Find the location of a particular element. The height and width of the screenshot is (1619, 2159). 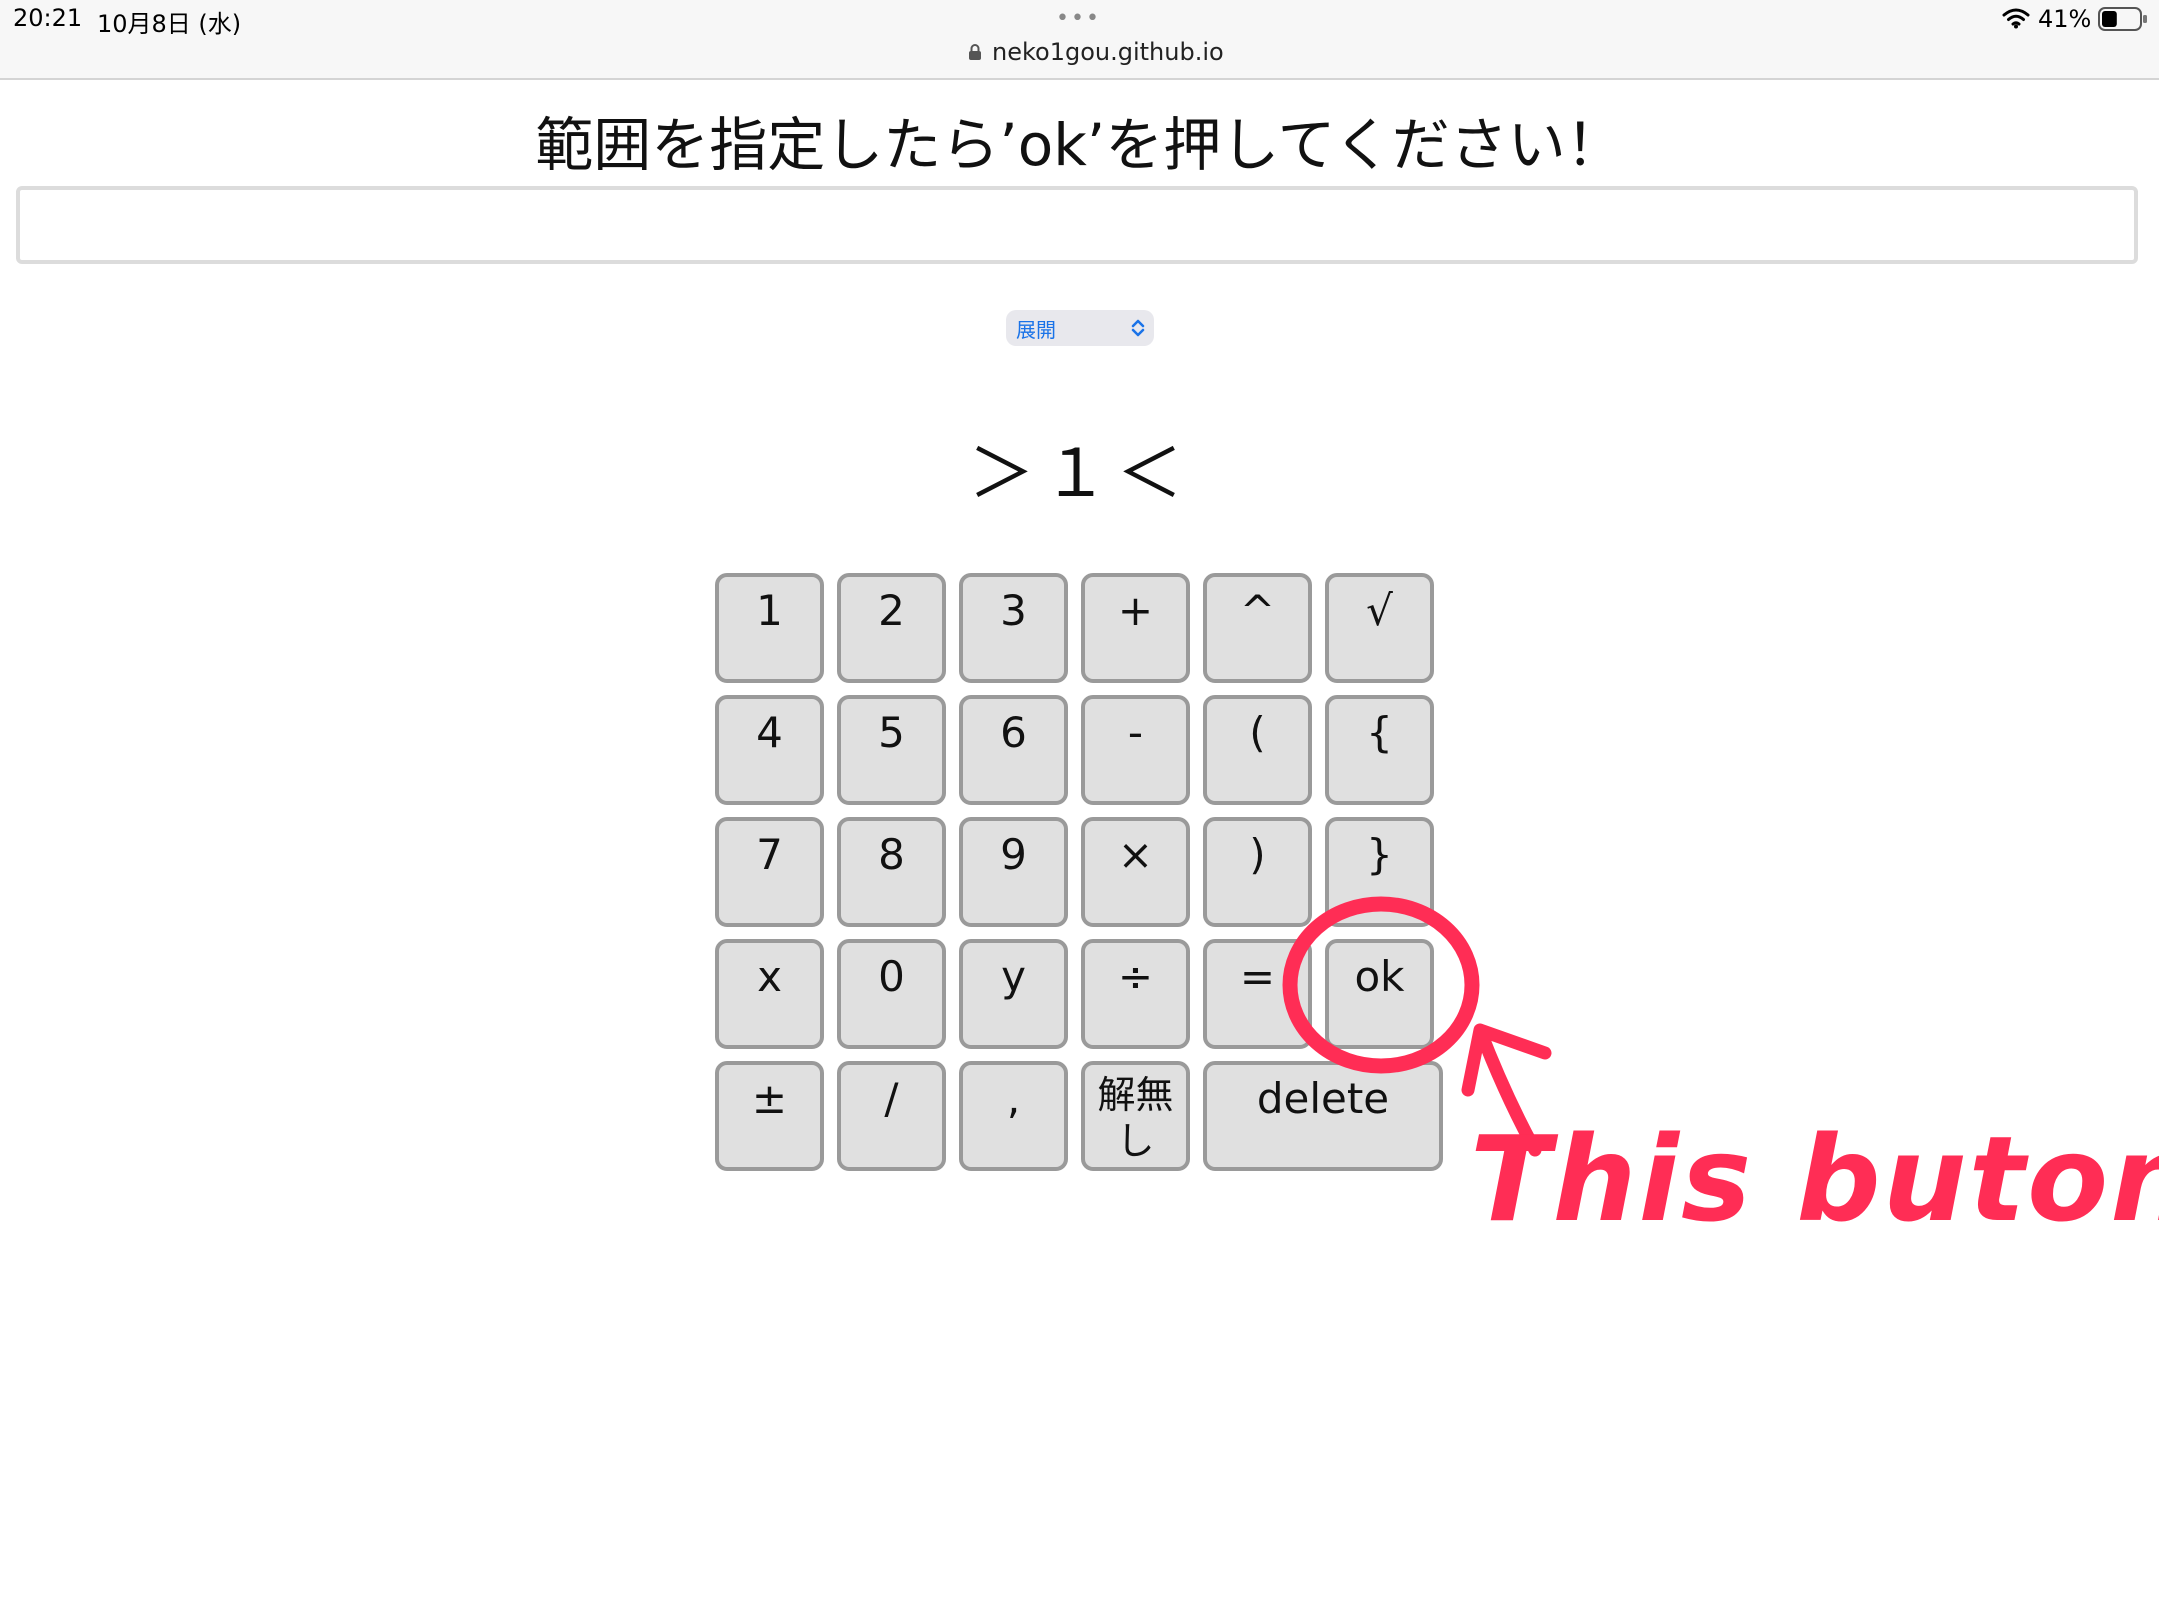

status-date: 10月8日 (水) is located at coordinates (169, 24).